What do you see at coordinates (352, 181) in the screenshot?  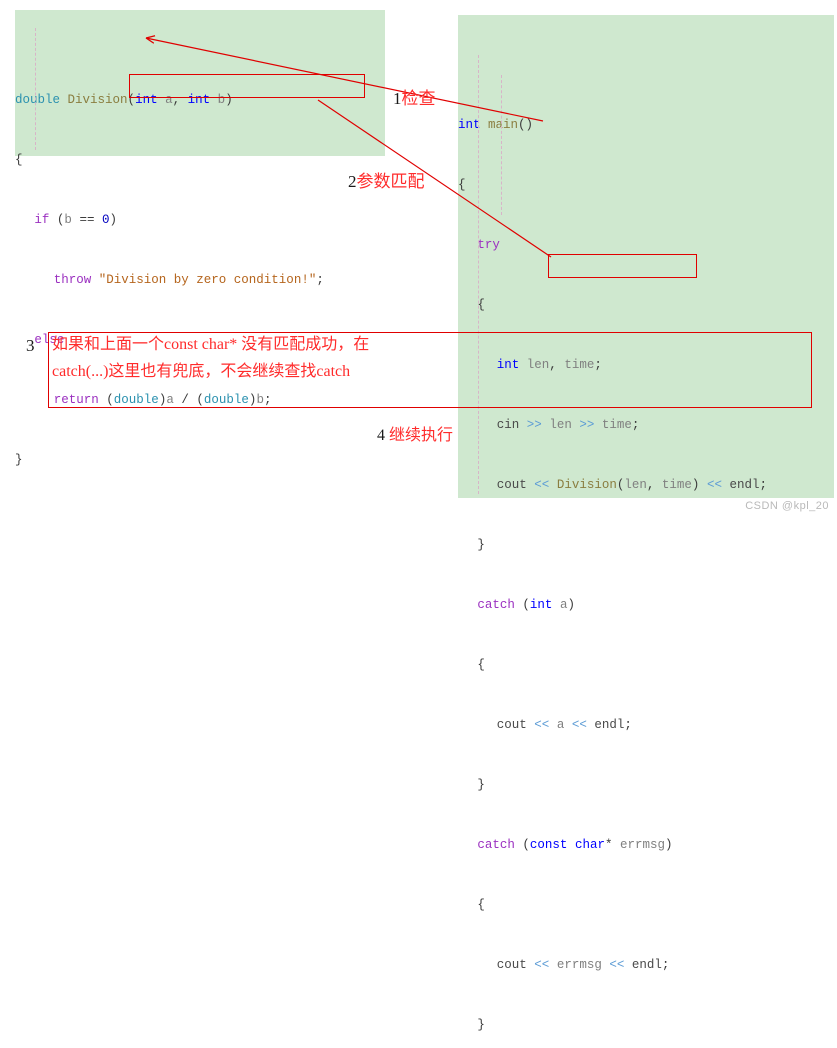 I see `annotation-2-number: 2` at bounding box center [352, 181].